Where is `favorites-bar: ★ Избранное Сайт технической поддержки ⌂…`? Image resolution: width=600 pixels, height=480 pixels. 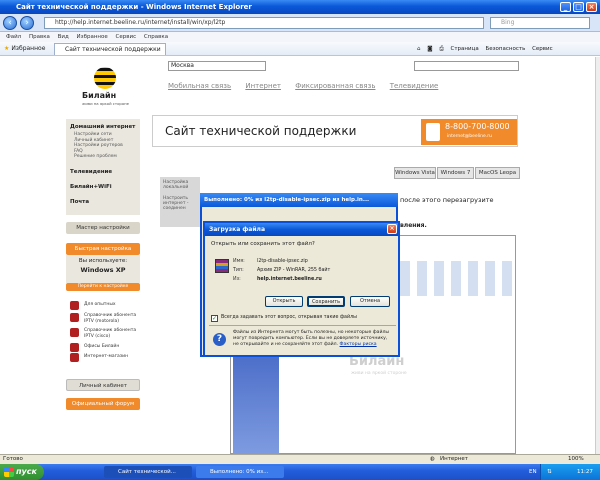 favorites-bar: ★ Избранное Сайт технической поддержки ⌂… is located at coordinates (300, 49).